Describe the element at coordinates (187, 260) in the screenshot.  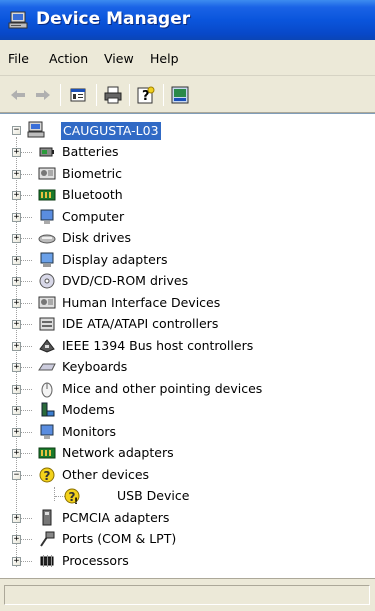
I see `tree-category-row: + Display adapters` at that location.